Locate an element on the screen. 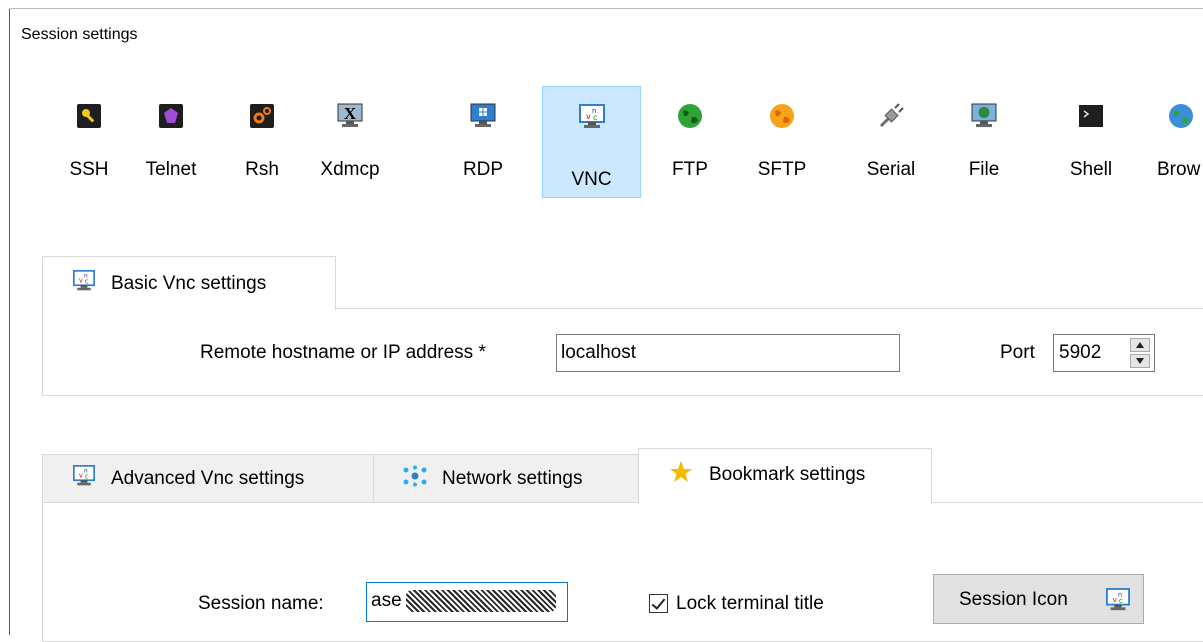  tab-network-settings: Network settings is located at coordinates (506, 478).